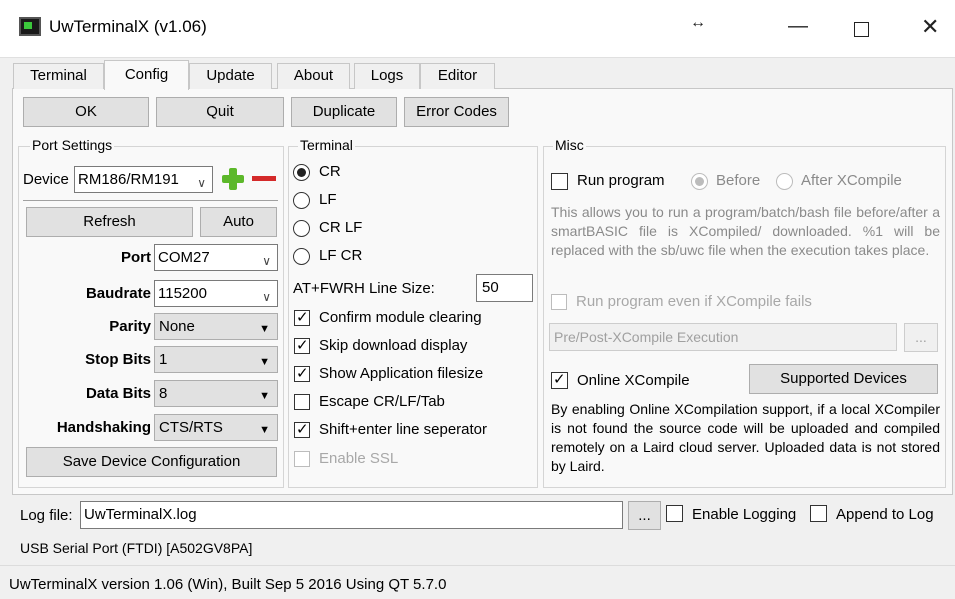 This screenshot has width=955, height=599. I want to click on baudrate-combo: 115200 ∨, so click(216, 293).